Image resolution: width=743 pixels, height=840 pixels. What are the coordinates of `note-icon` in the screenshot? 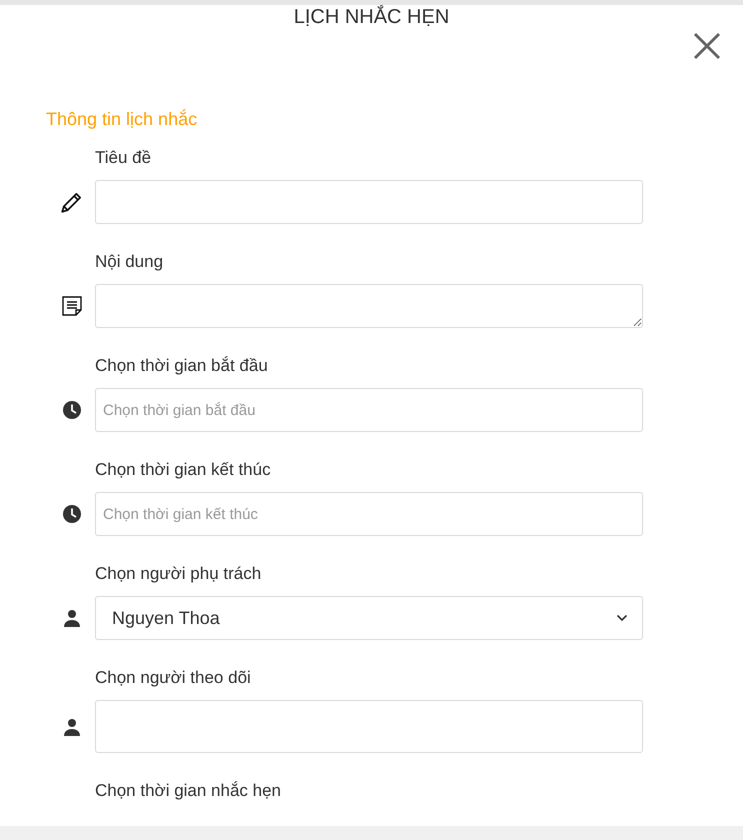 It's located at (71, 306).